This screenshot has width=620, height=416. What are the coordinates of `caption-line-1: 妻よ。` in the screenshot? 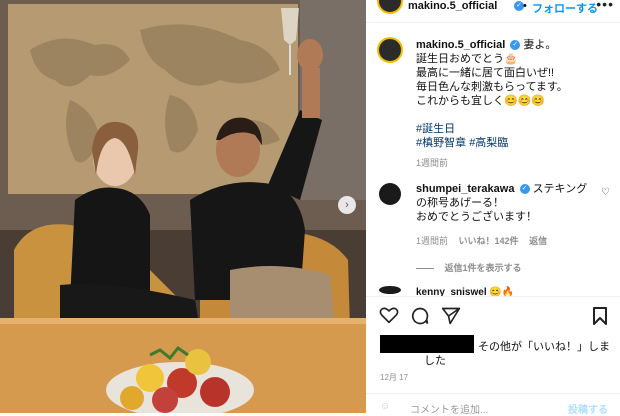 It's located at (540, 45).